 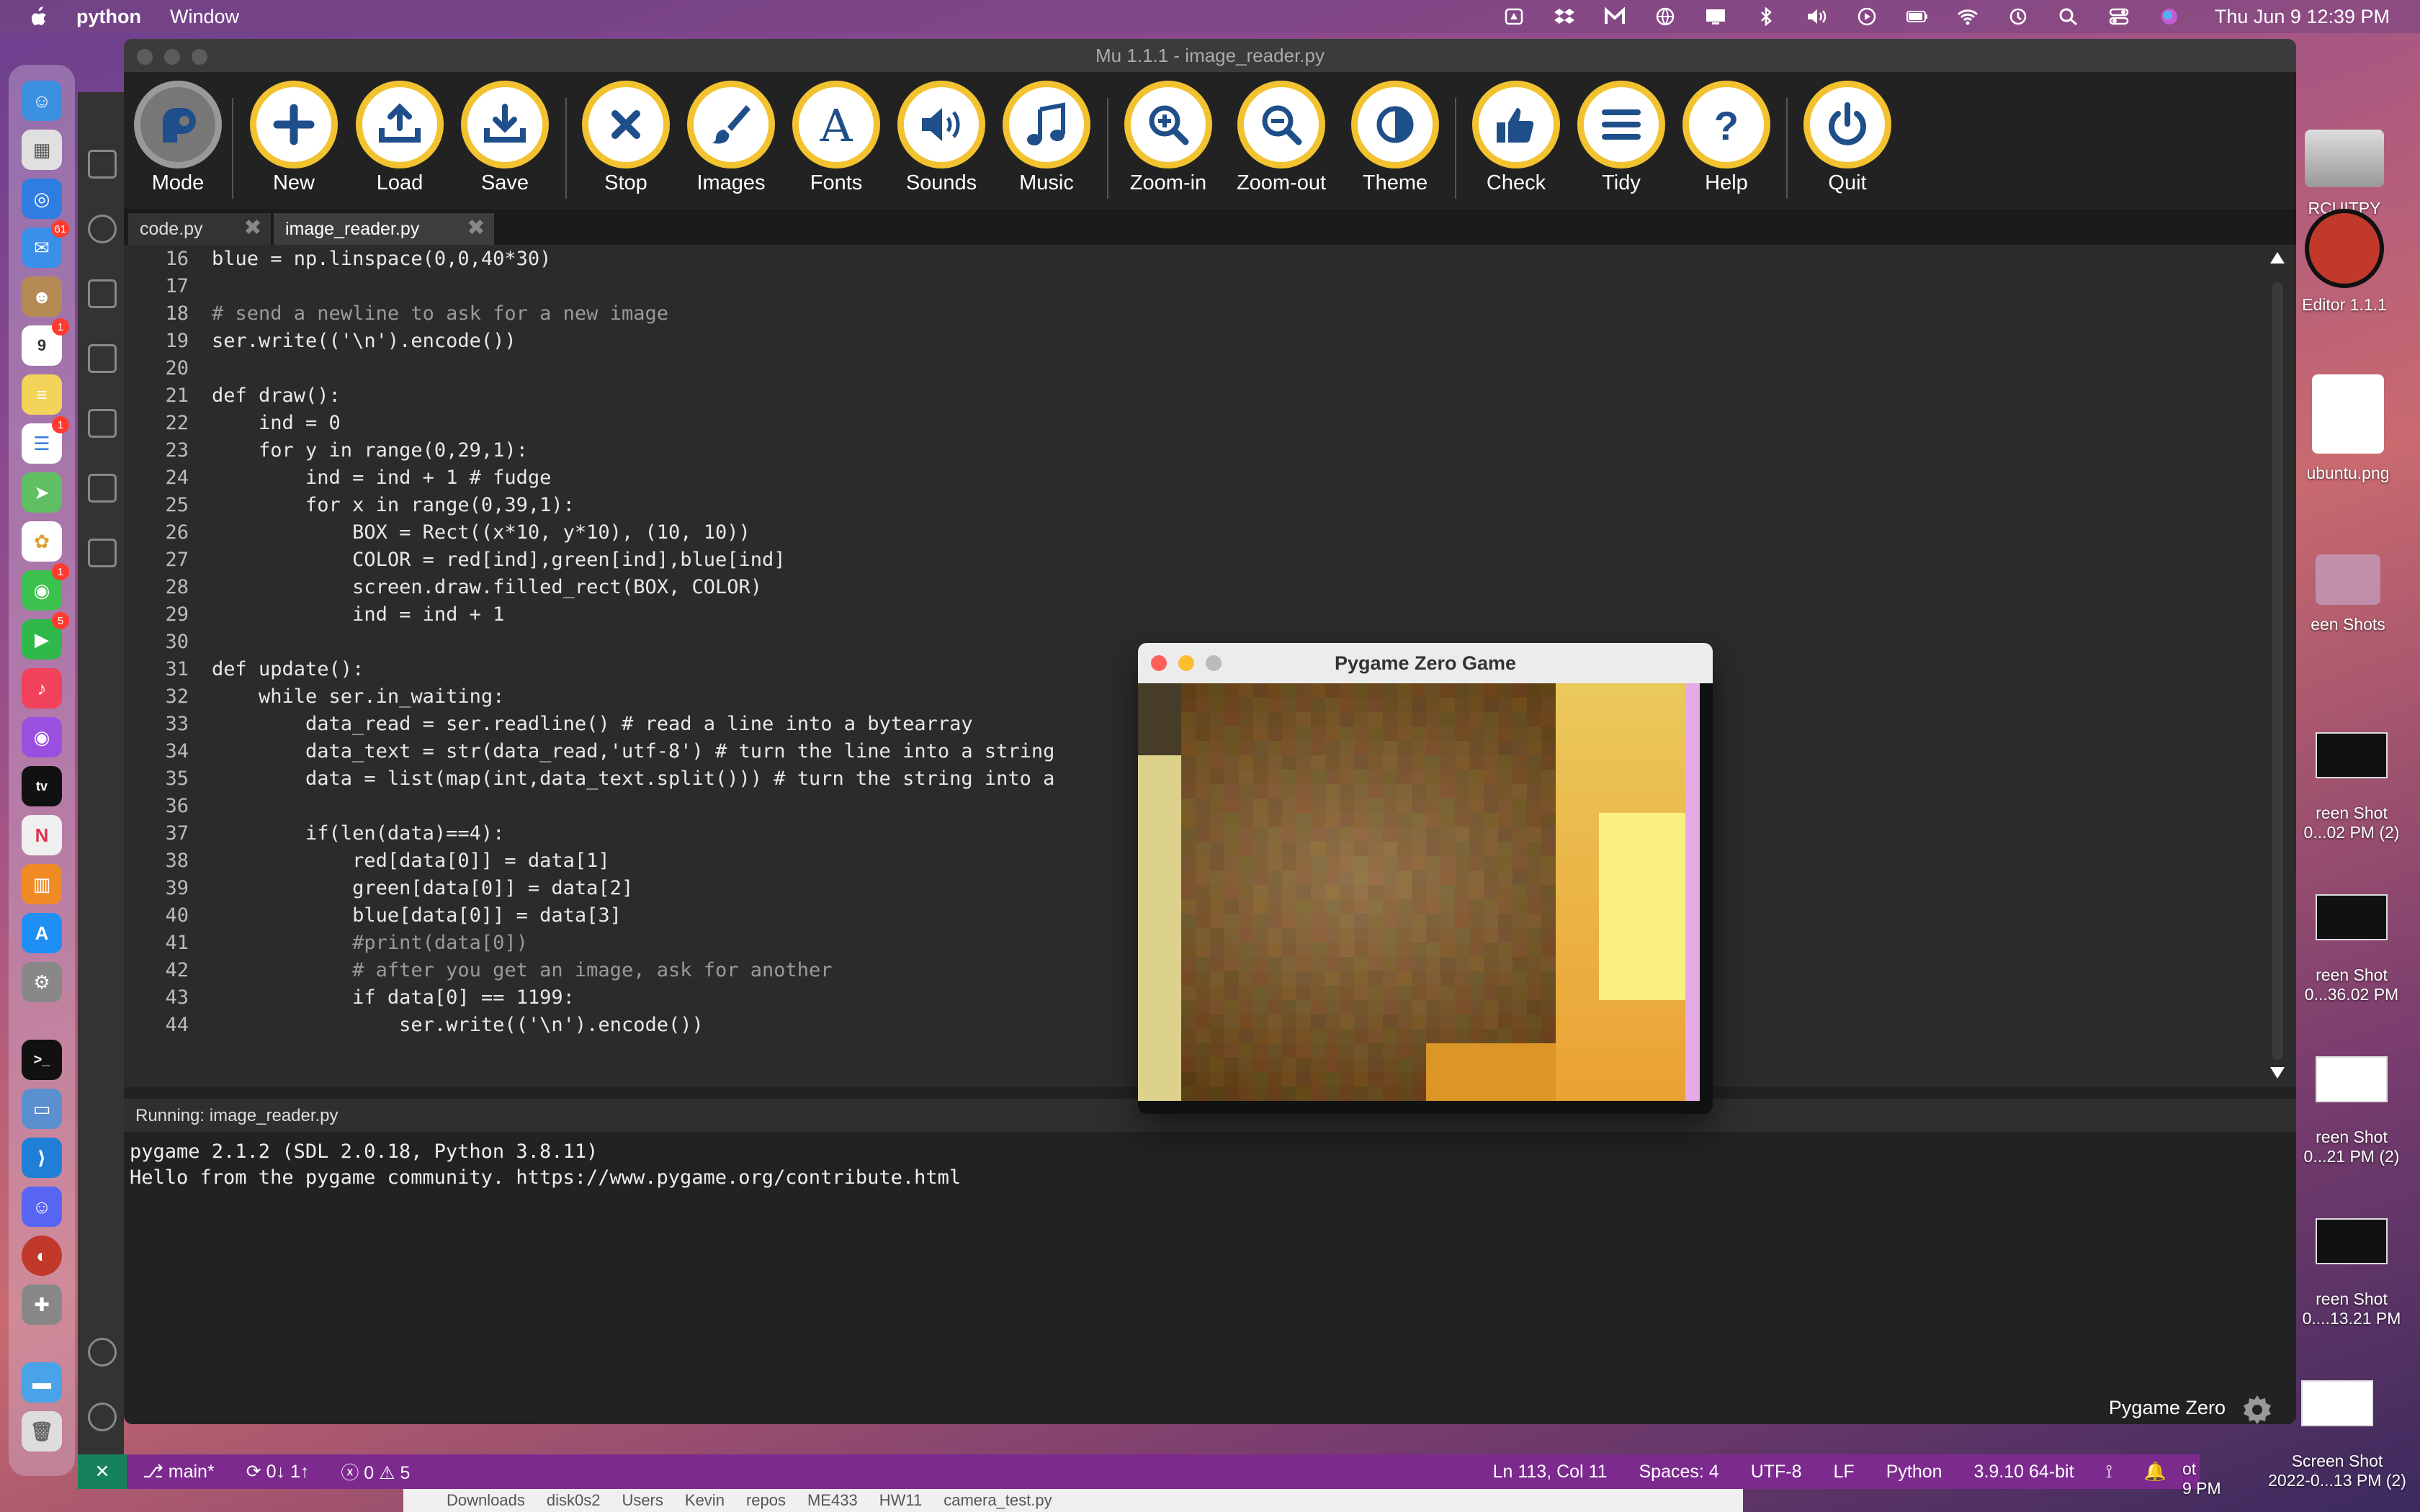 I want to click on tidy-button: Tidy, so click(x=1621, y=138).